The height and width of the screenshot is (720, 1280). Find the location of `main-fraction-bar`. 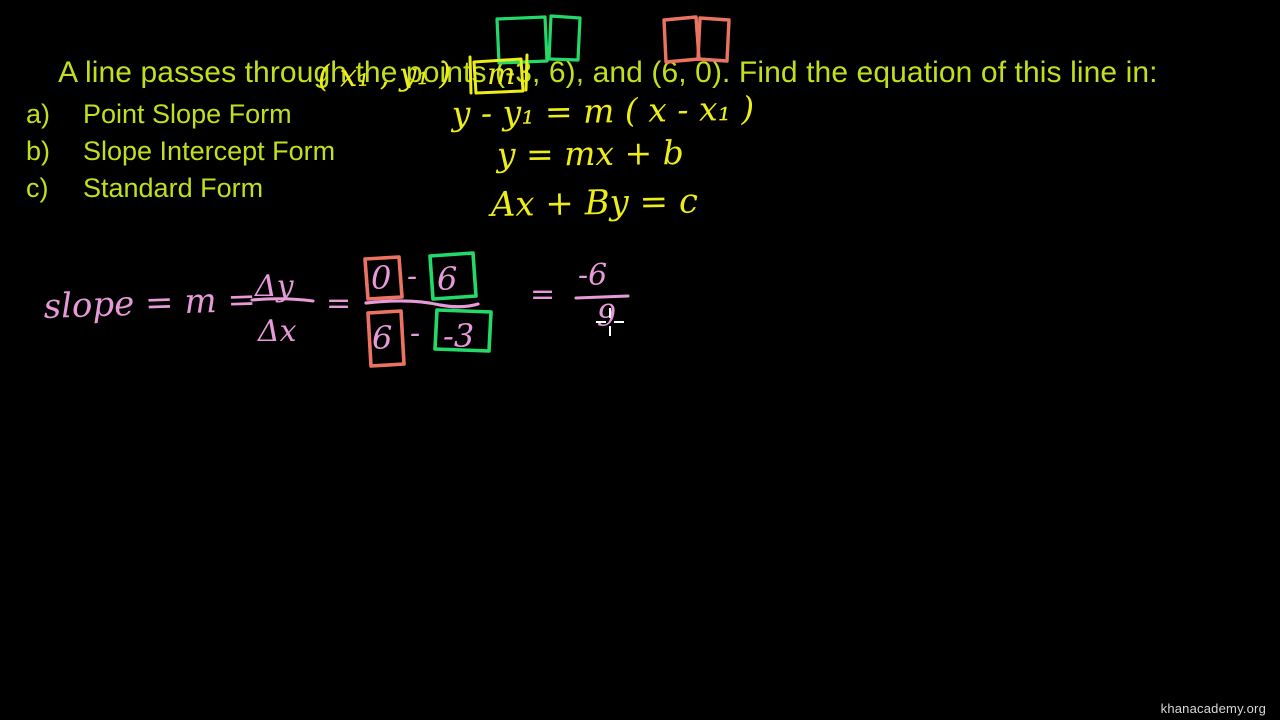

main-fraction-bar is located at coordinates (422, 304).